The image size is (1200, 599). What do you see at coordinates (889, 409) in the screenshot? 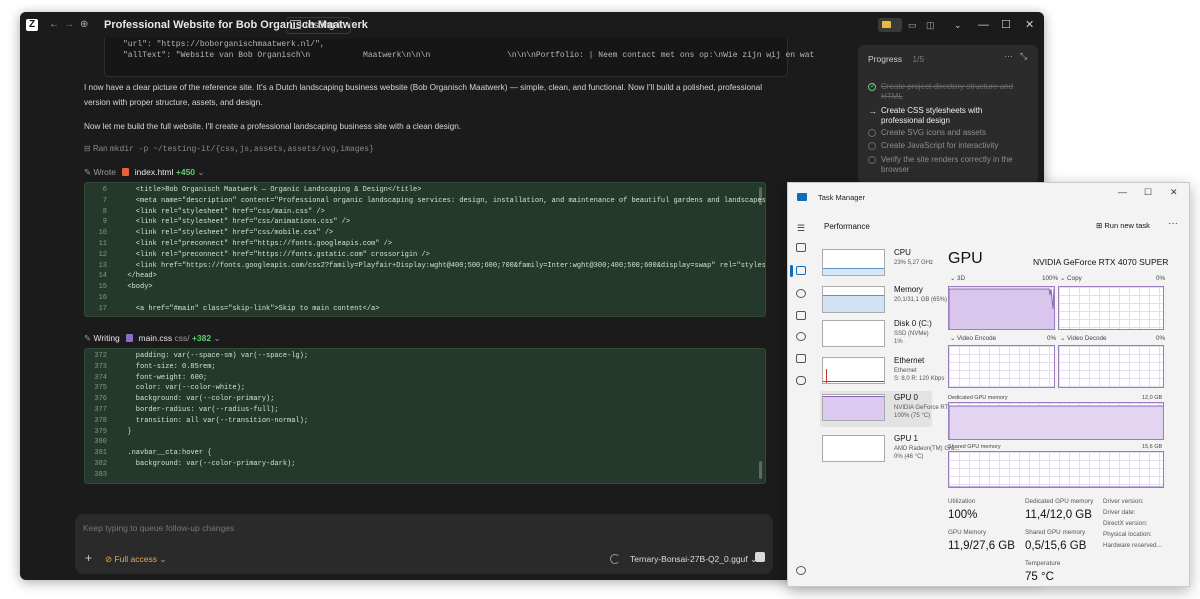
I see `device-item-gpu-0: GPU 0 NVIDIA GeForce RTX ... 100% (75 °C)` at bounding box center [889, 409].